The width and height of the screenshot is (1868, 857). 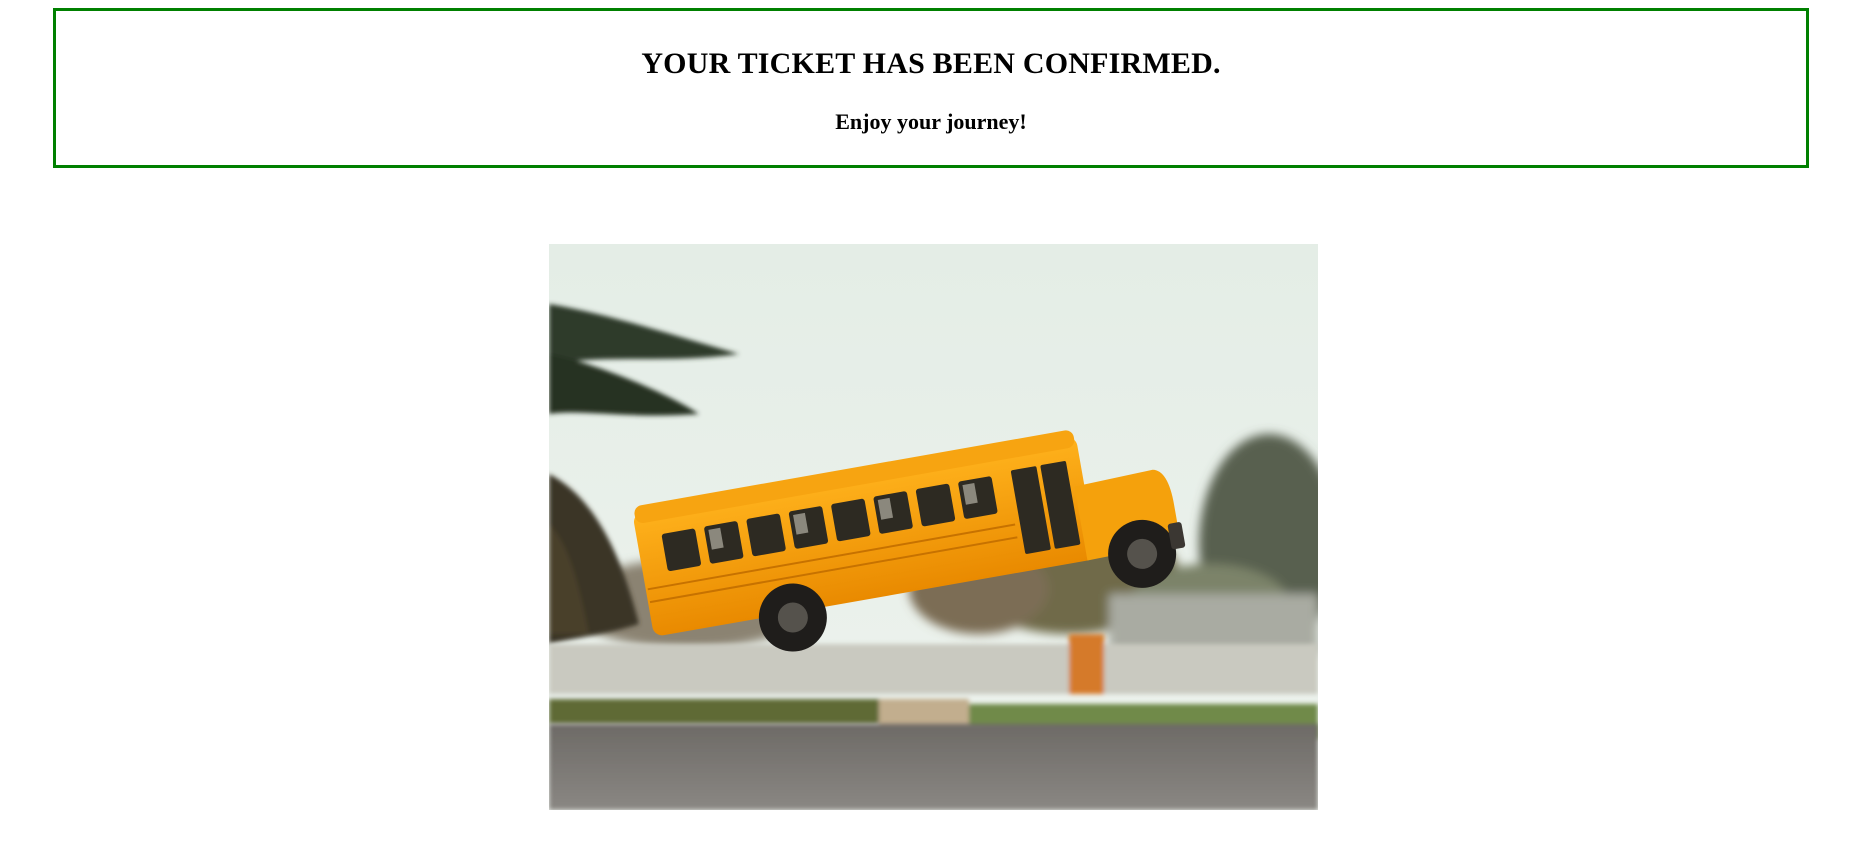 I want to click on confirmation-subtitle: Enjoy your journey!, so click(x=931, y=121).